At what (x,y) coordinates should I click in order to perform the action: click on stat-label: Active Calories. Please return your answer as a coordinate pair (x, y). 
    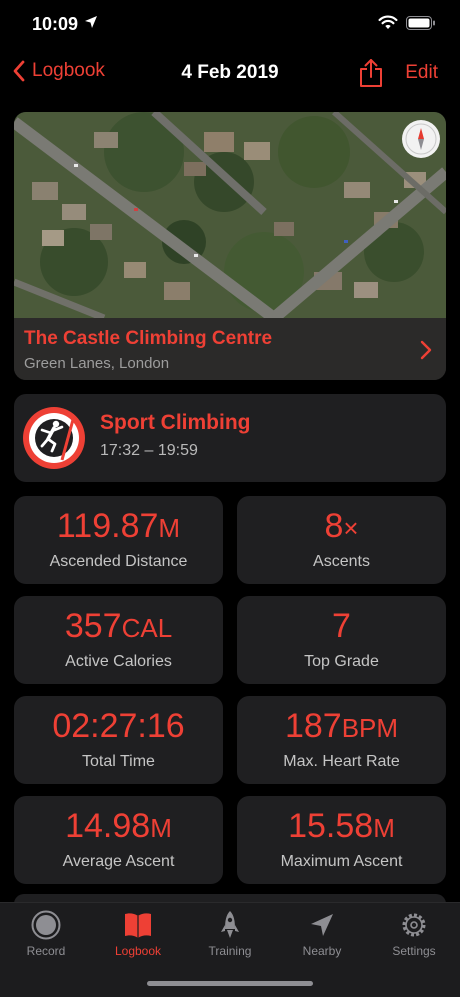
    Looking at the image, I should click on (118, 661).